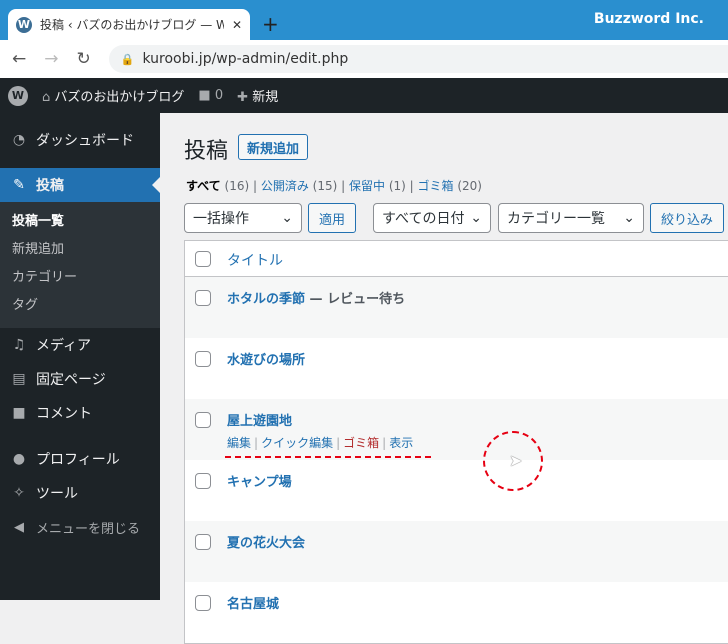 This screenshot has height=644, width=728. Describe the element at coordinates (80, 306) in the screenshot. I see `submenu-tags: タグ` at that location.